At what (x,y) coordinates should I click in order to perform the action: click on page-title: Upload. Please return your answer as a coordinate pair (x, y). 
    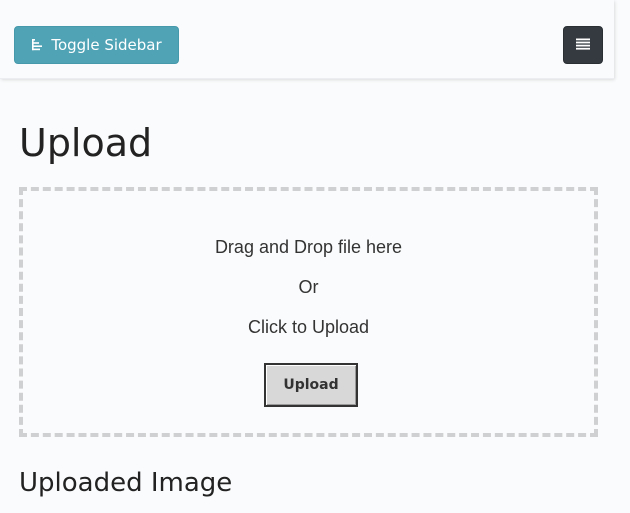
    Looking at the image, I should click on (86, 143).